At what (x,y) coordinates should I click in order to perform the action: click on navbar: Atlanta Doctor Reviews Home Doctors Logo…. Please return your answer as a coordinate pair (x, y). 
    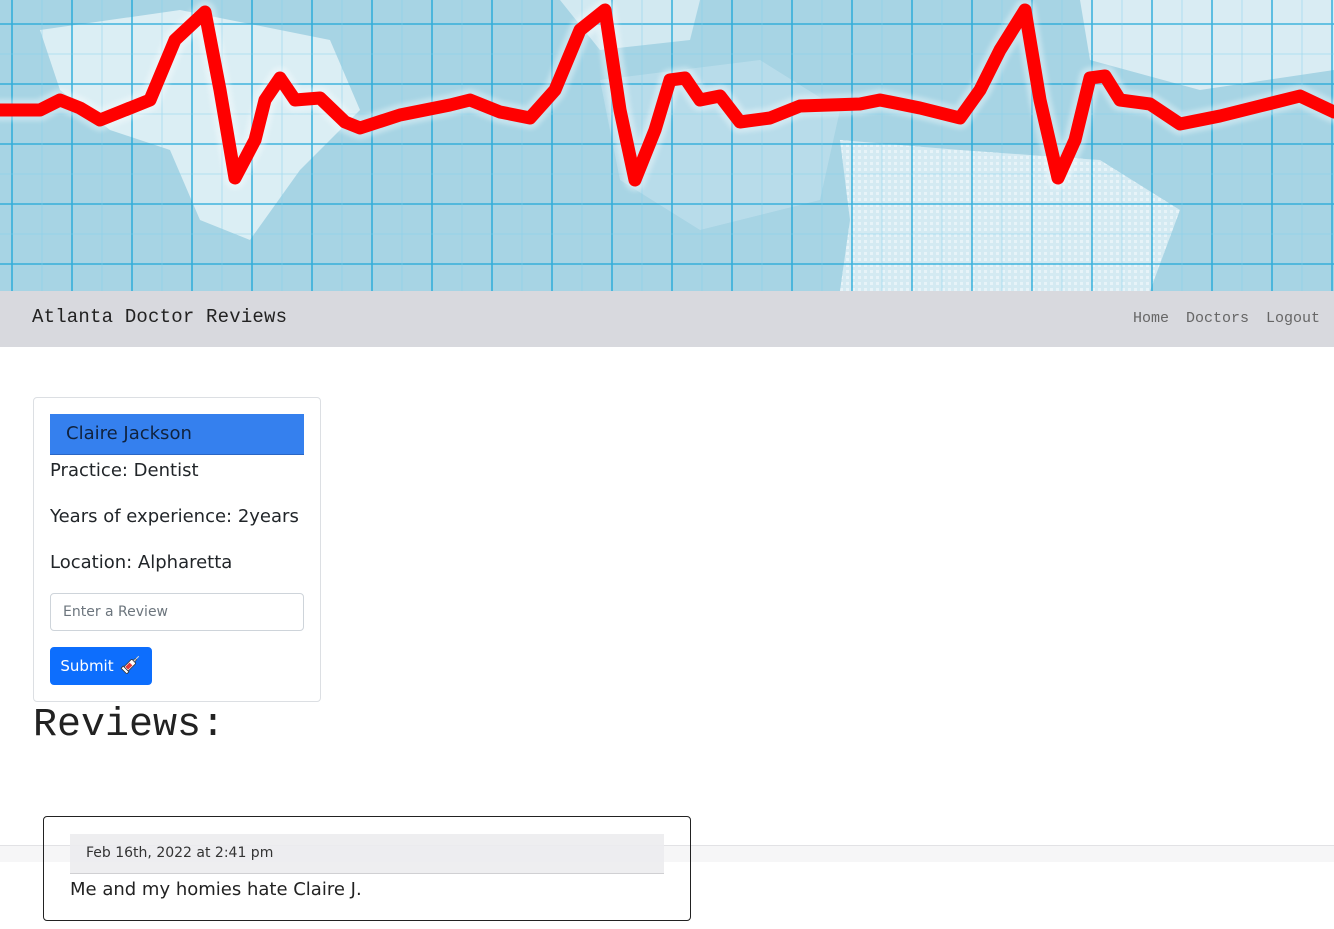
    Looking at the image, I should click on (667, 319).